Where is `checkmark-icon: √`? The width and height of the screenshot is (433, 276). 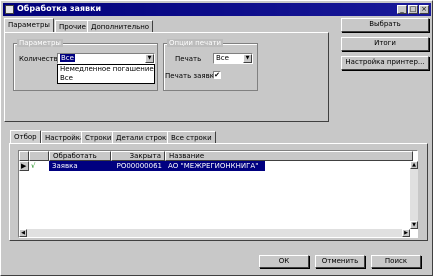 checkmark-icon: √ is located at coordinates (33, 166).